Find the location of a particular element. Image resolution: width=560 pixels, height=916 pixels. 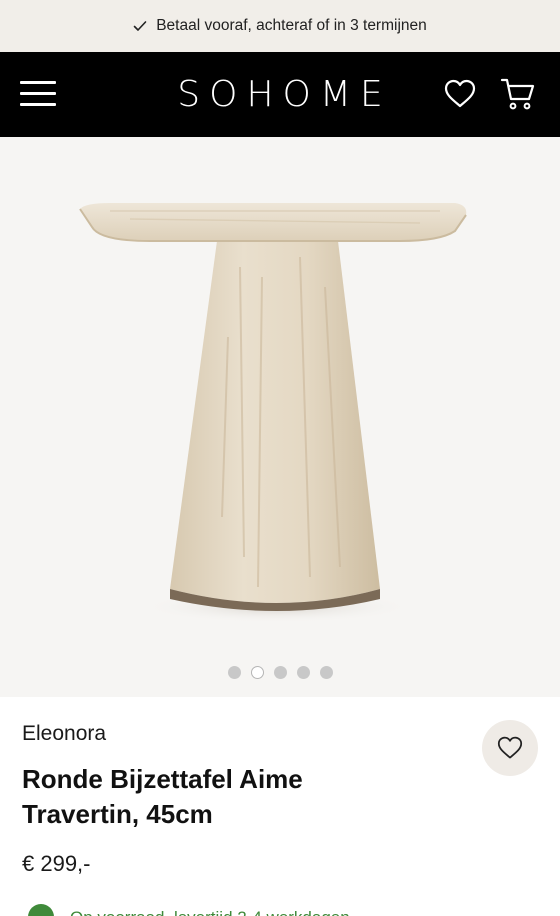

site-header: SOHOME is located at coordinates (280, 94).